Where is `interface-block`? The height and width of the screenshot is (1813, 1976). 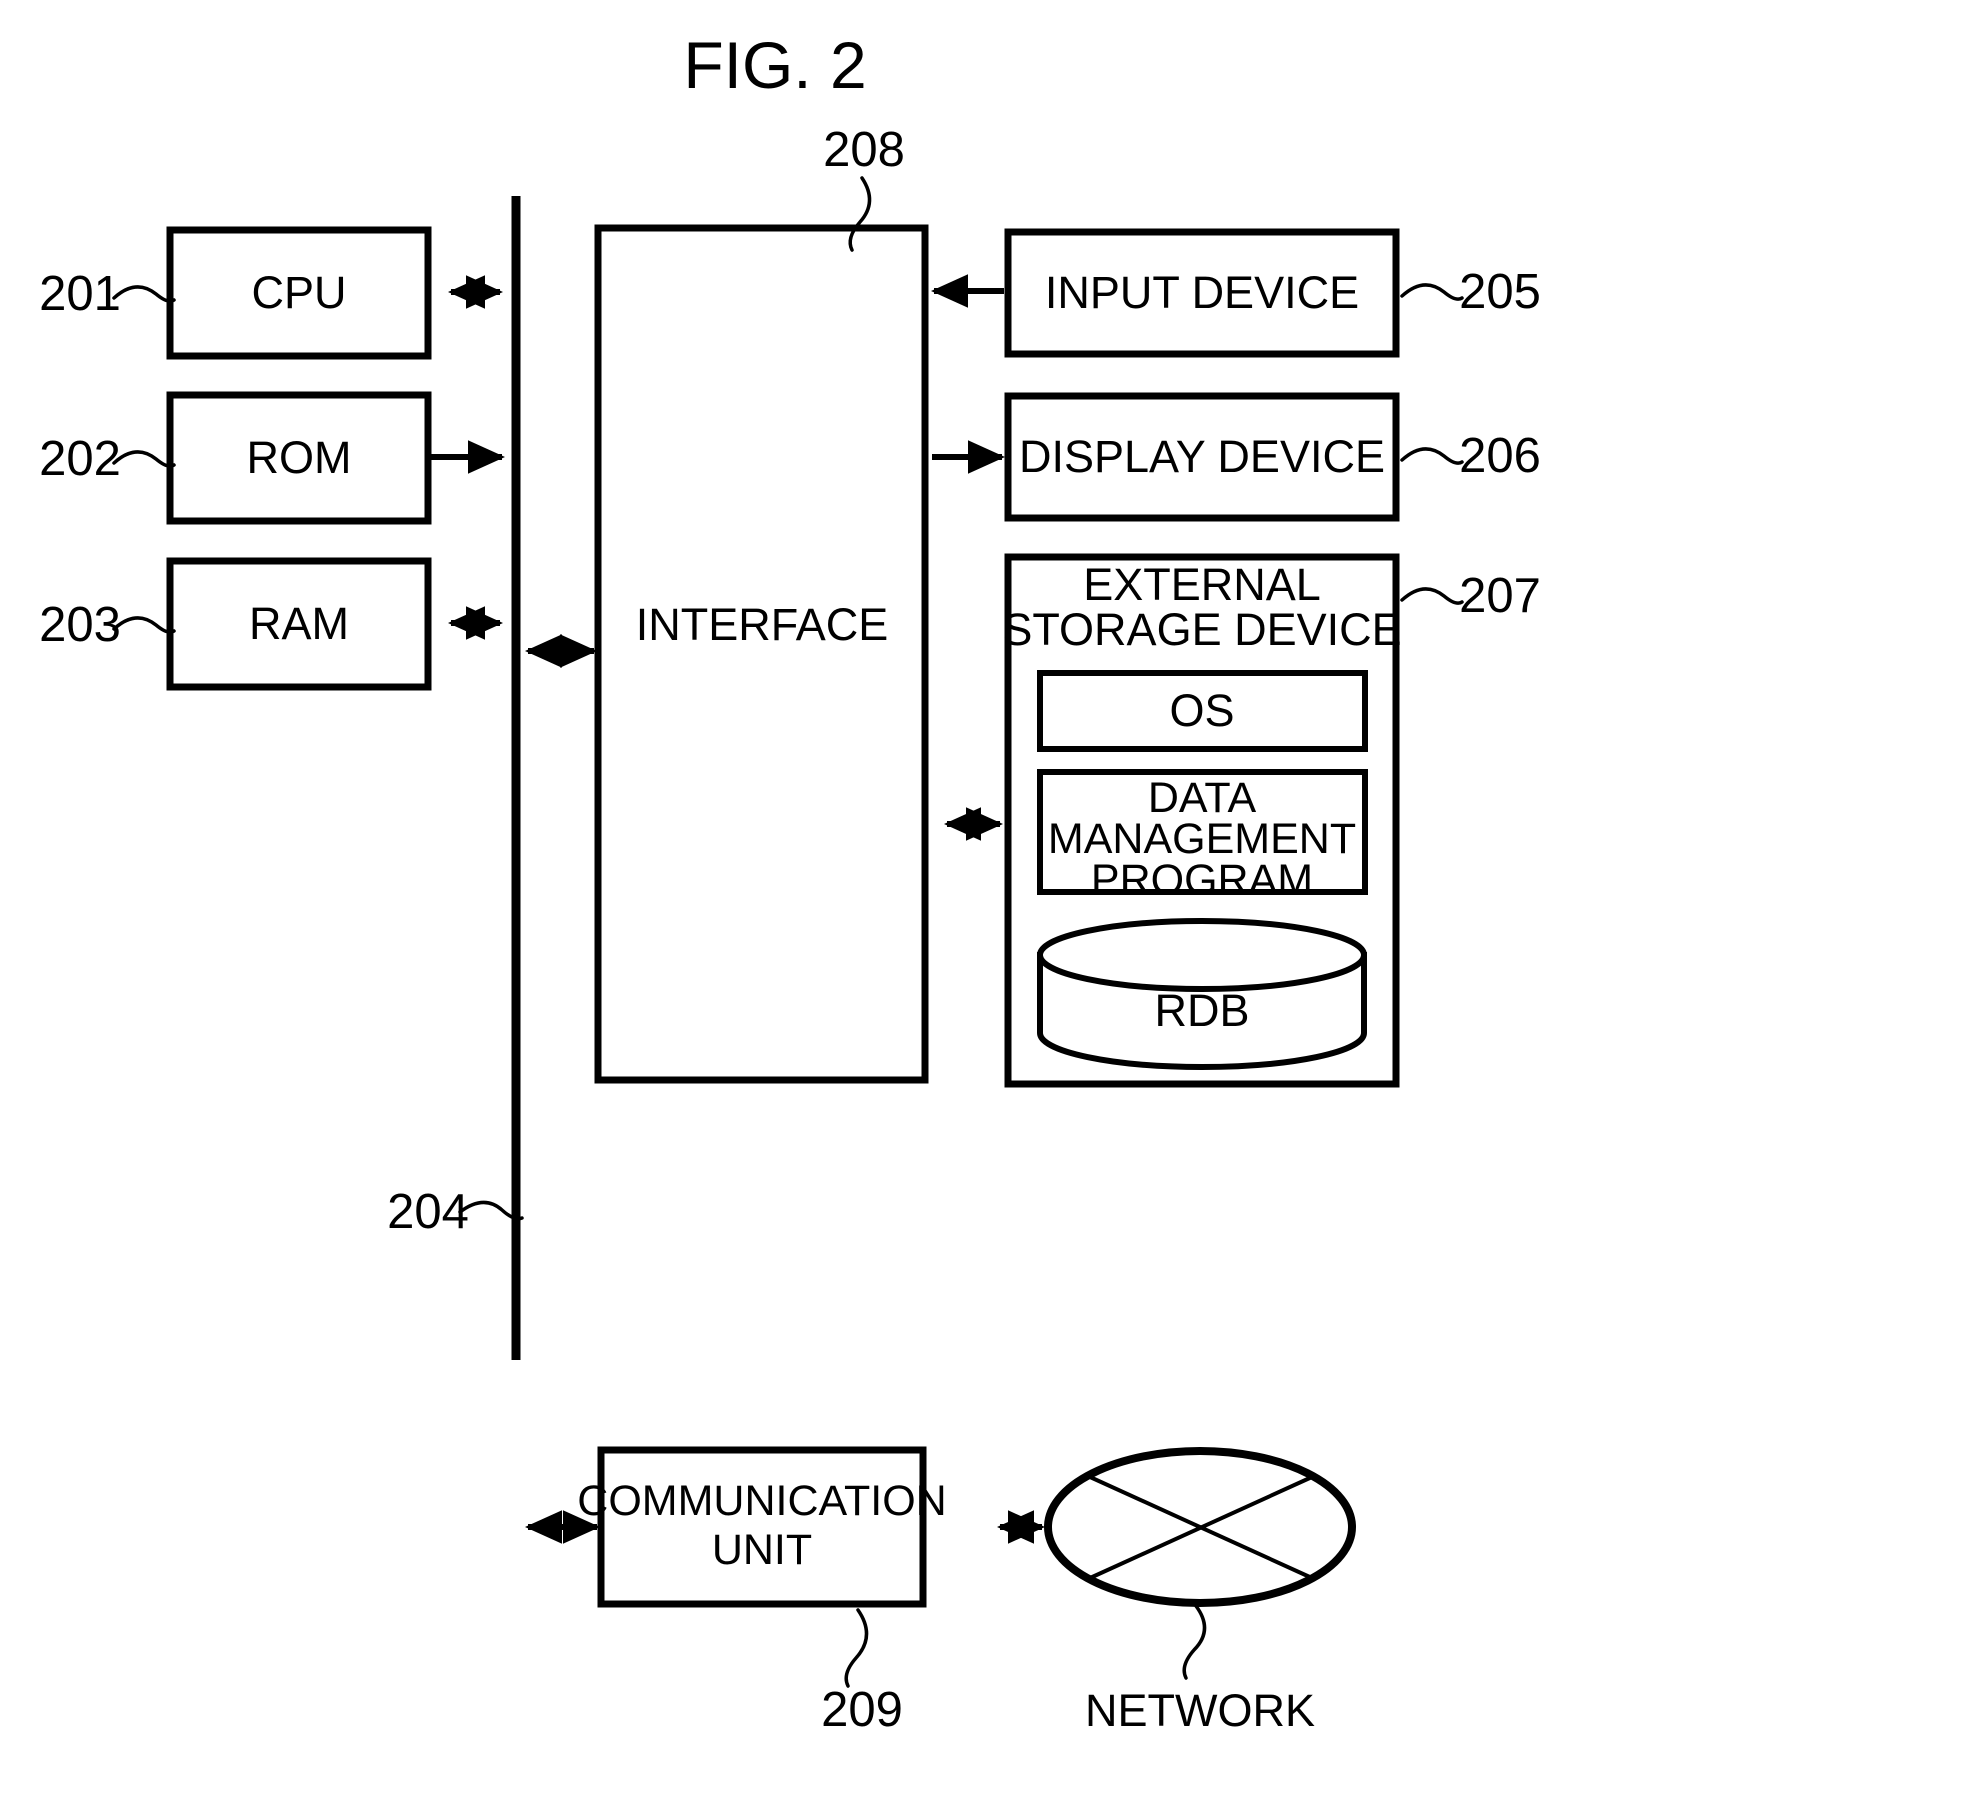
interface-block is located at coordinates (761, 654).